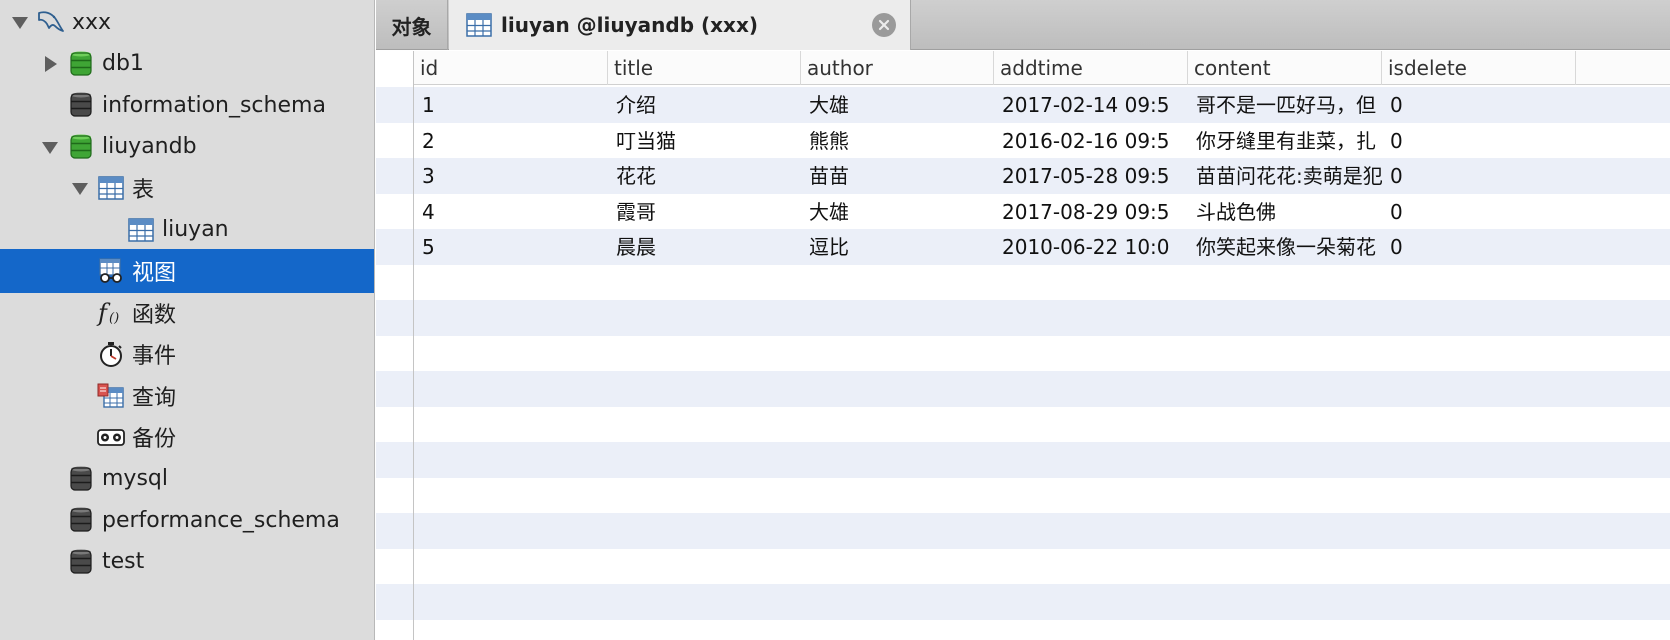 The width and height of the screenshot is (1670, 640). What do you see at coordinates (395, 345) in the screenshot?
I see `row-gutter` at bounding box center [395, 345].